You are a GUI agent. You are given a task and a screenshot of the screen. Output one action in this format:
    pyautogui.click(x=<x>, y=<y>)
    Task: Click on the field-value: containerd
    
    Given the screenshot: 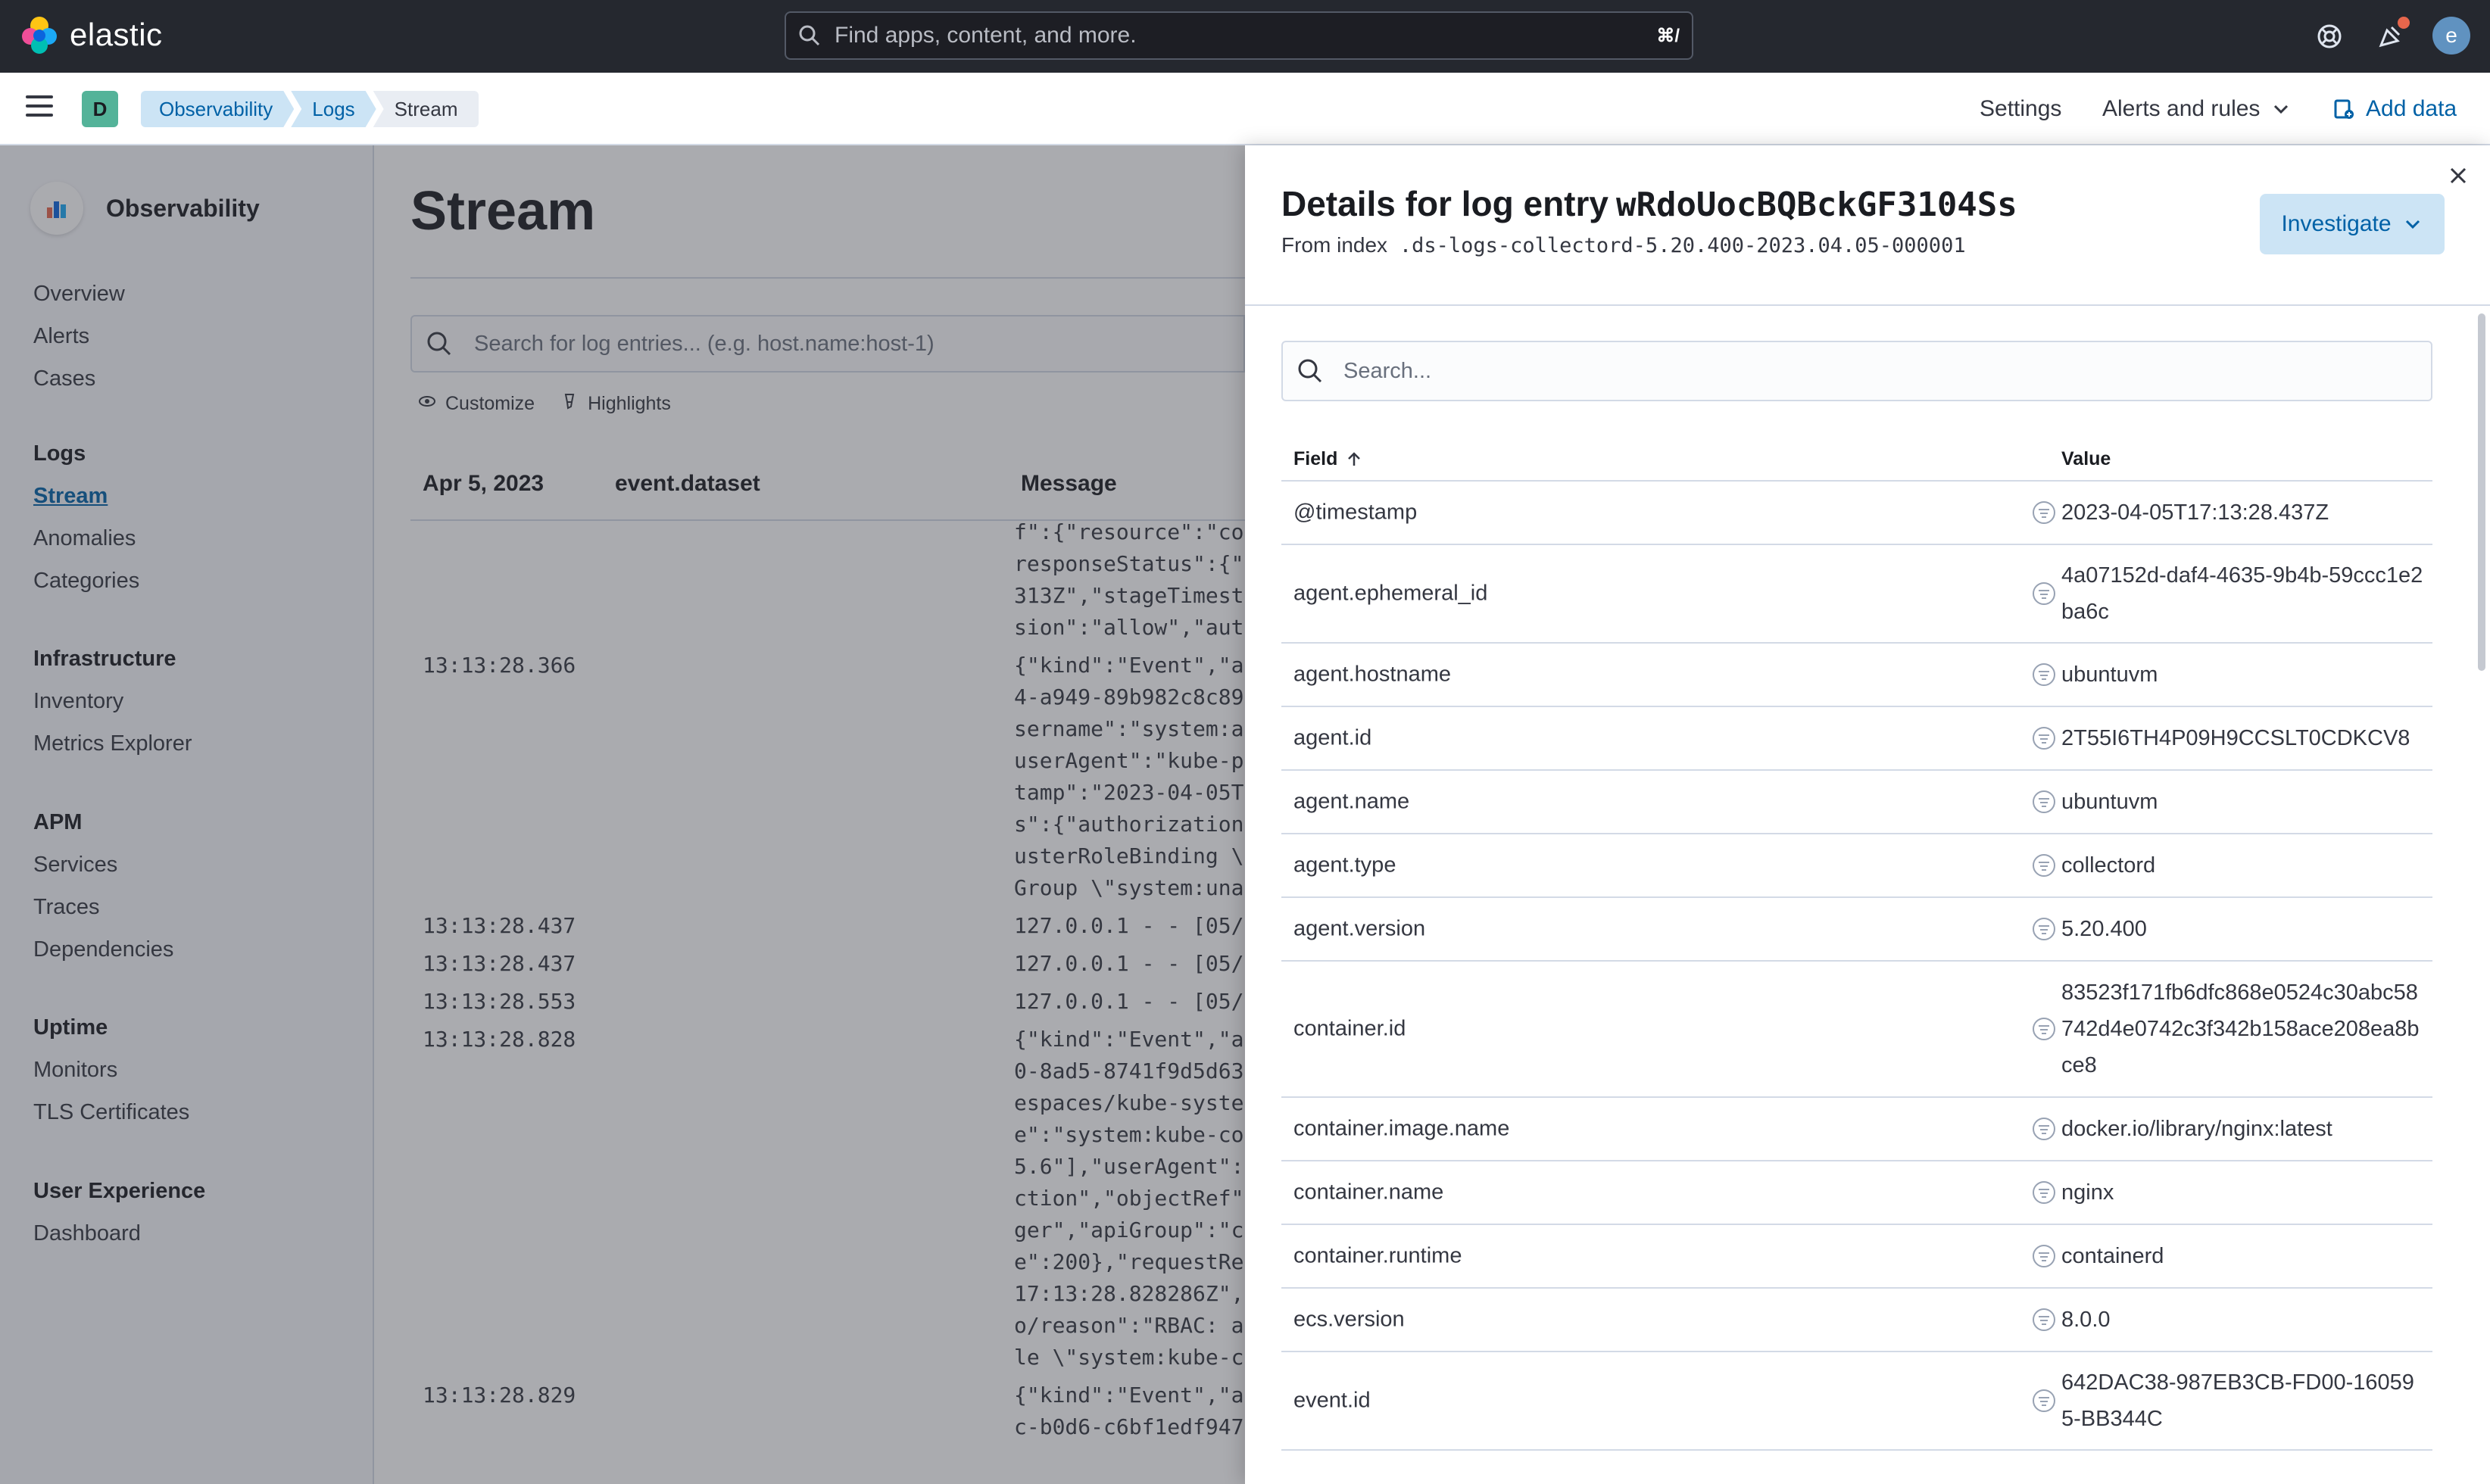 What is the action you would take?
    pyautogui.click(x=2112, y=1256)
    